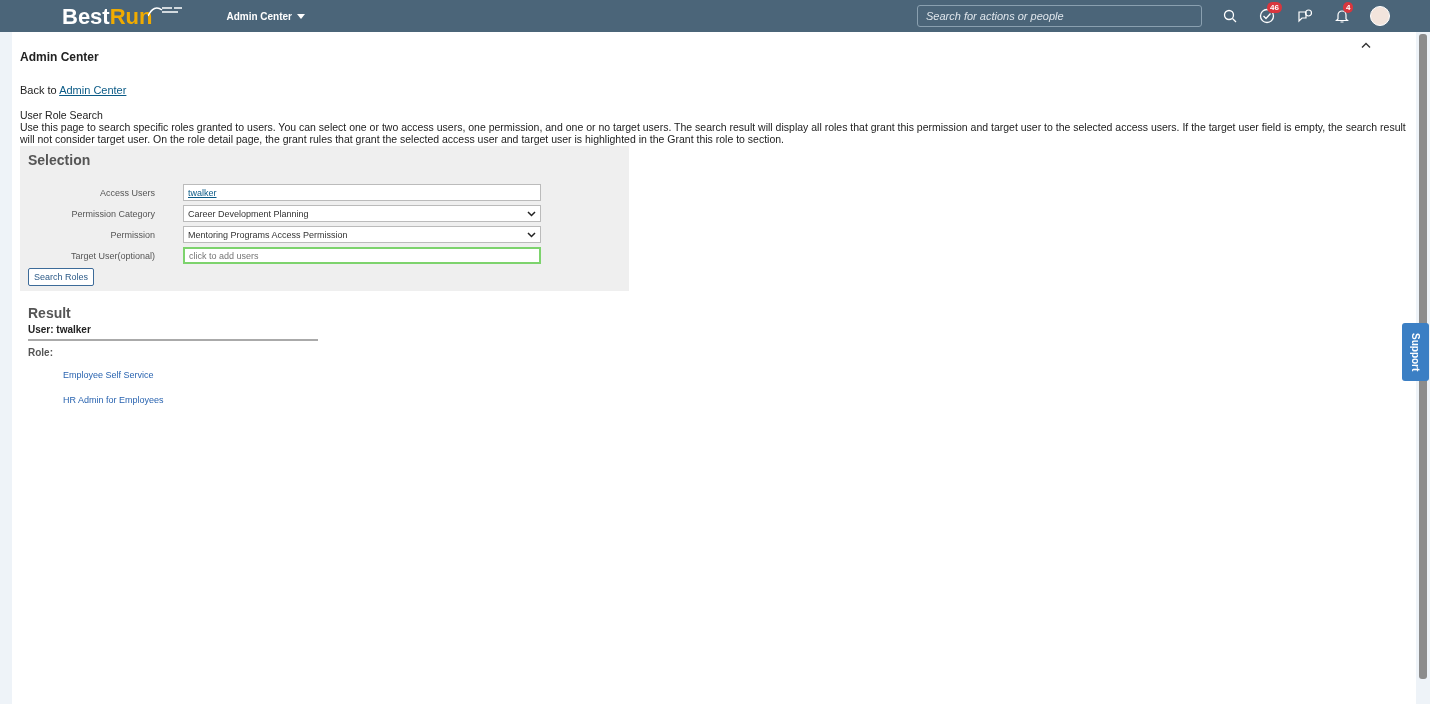 The image size is (1430, 704). Describe the element at coordinates (112, 213) in the screenshot. I see `field-label: Permission Category` at that location.